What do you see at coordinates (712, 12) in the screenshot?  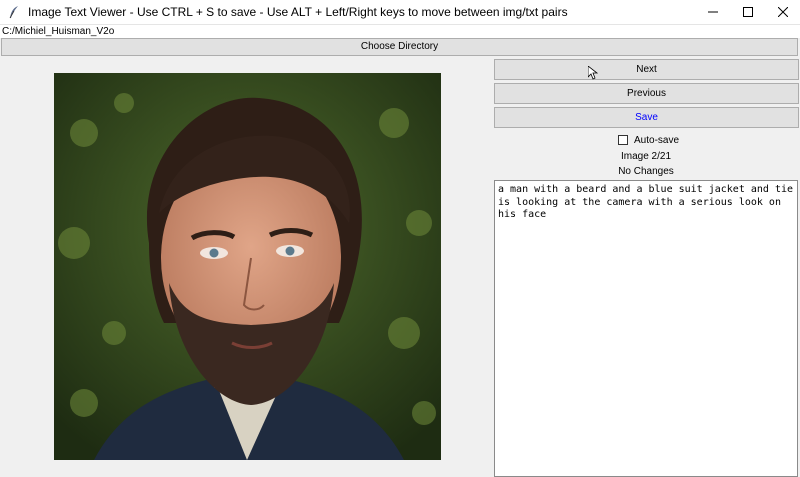 I see `minimize-icon` at bounding box center [712, 12].